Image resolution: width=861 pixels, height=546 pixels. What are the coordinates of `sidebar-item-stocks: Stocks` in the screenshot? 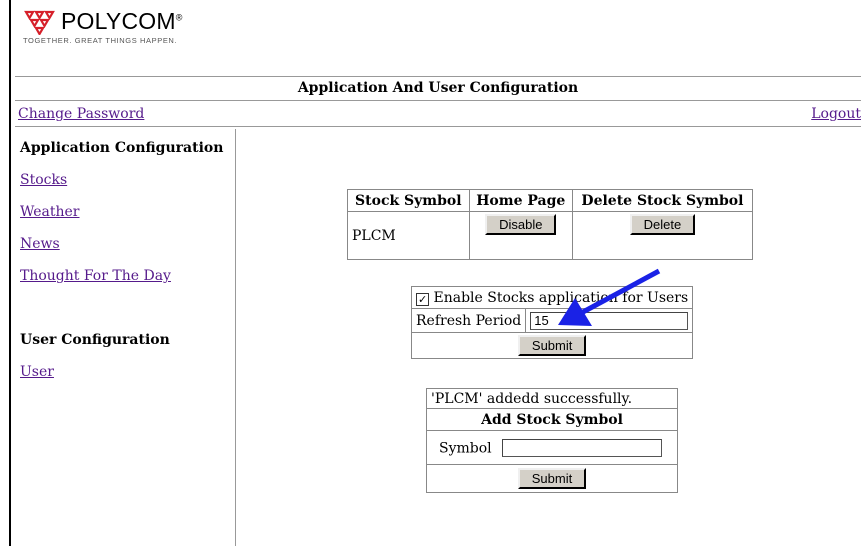 It's located at (43, 180).